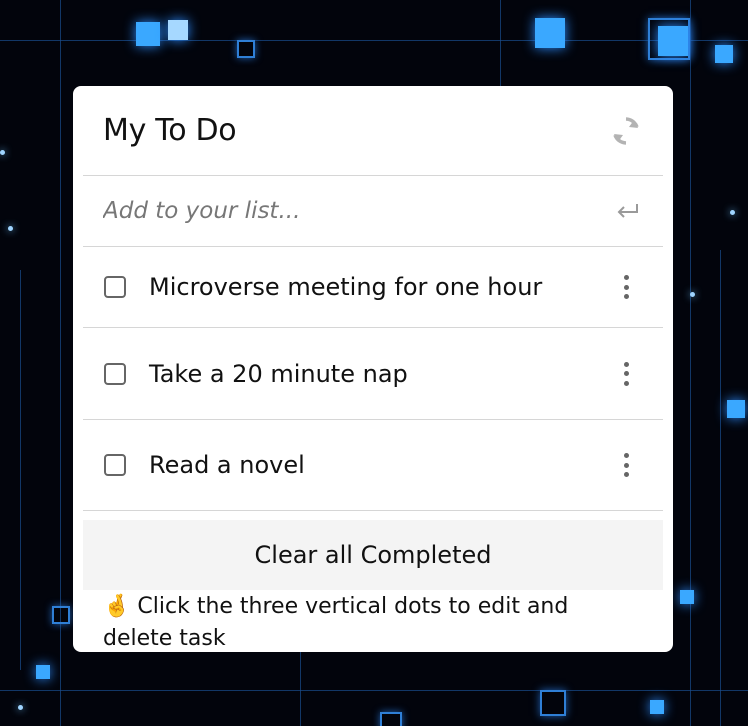 This screenshot has height=726, width=748. I want to click on card-header: My To Do, so click(373, 131).